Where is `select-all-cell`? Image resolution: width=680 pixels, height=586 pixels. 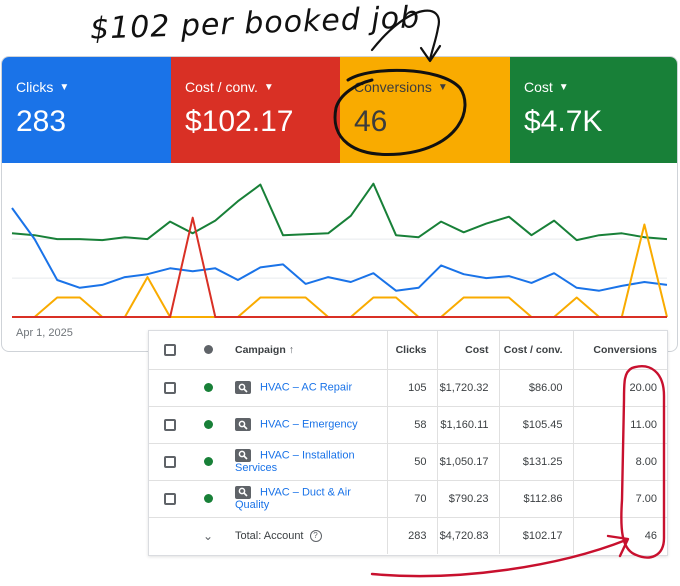 select-all-cell is located at coordinates (170, 350).